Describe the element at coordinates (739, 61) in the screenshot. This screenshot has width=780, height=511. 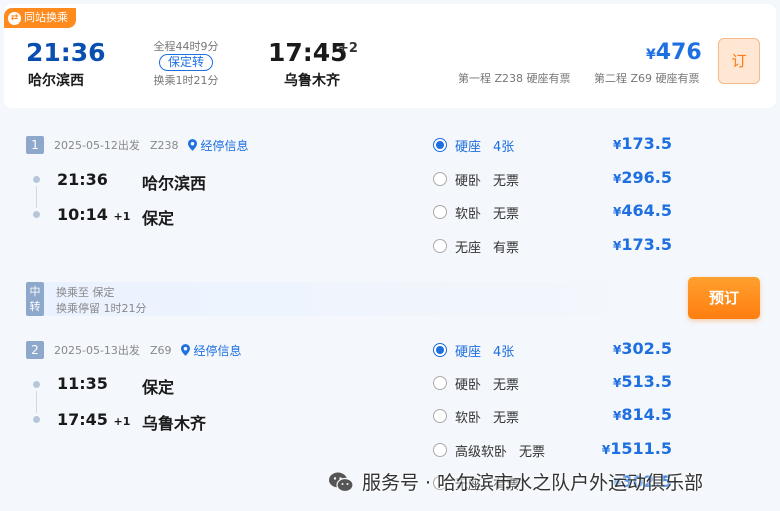
I see `order-button: 订` at that location.